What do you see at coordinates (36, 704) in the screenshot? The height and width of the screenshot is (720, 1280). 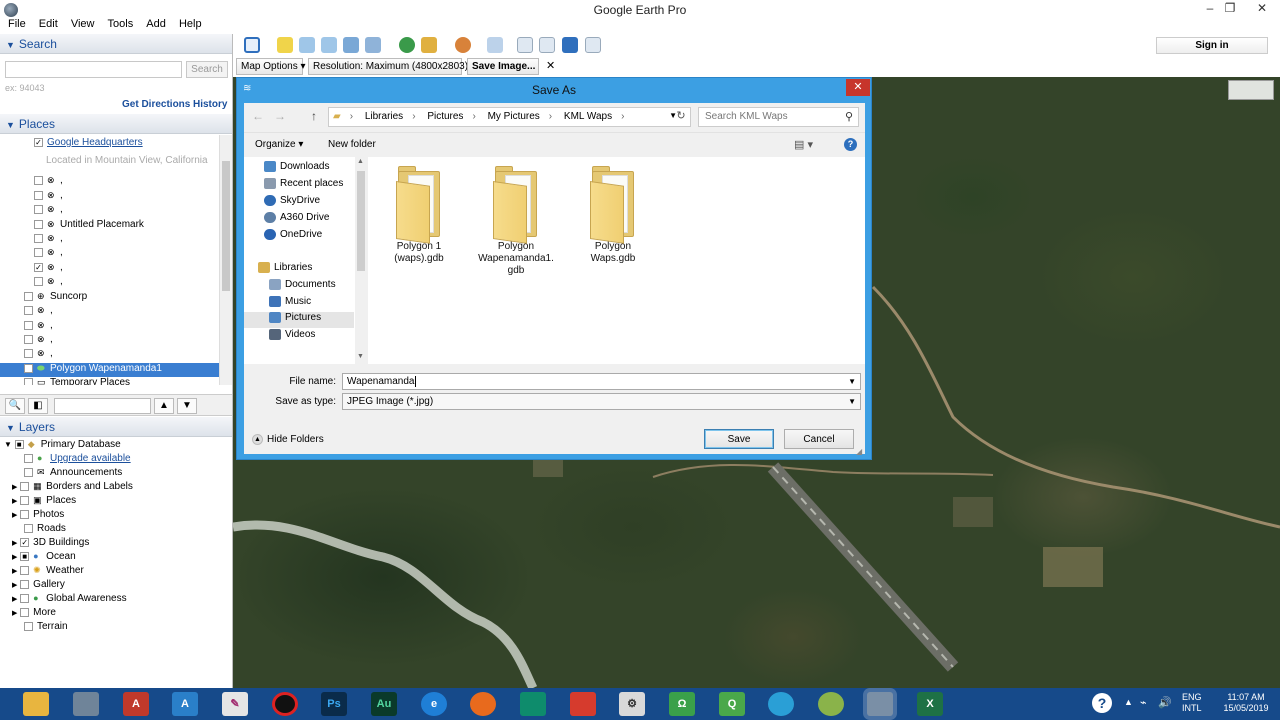 I see `file-explorer-icon` at bounding box center [36, 704].